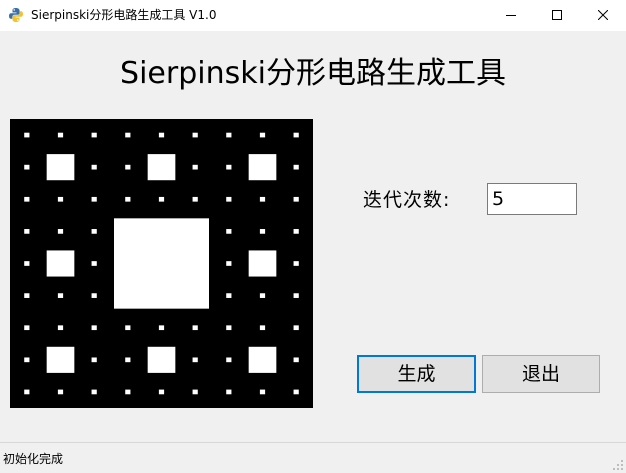 This screenshot has height=473, width=626. What do you see at coordinates (541, 374) in the screenshot?
I see `exit-button: 退出` at bounding box center [541, 374].